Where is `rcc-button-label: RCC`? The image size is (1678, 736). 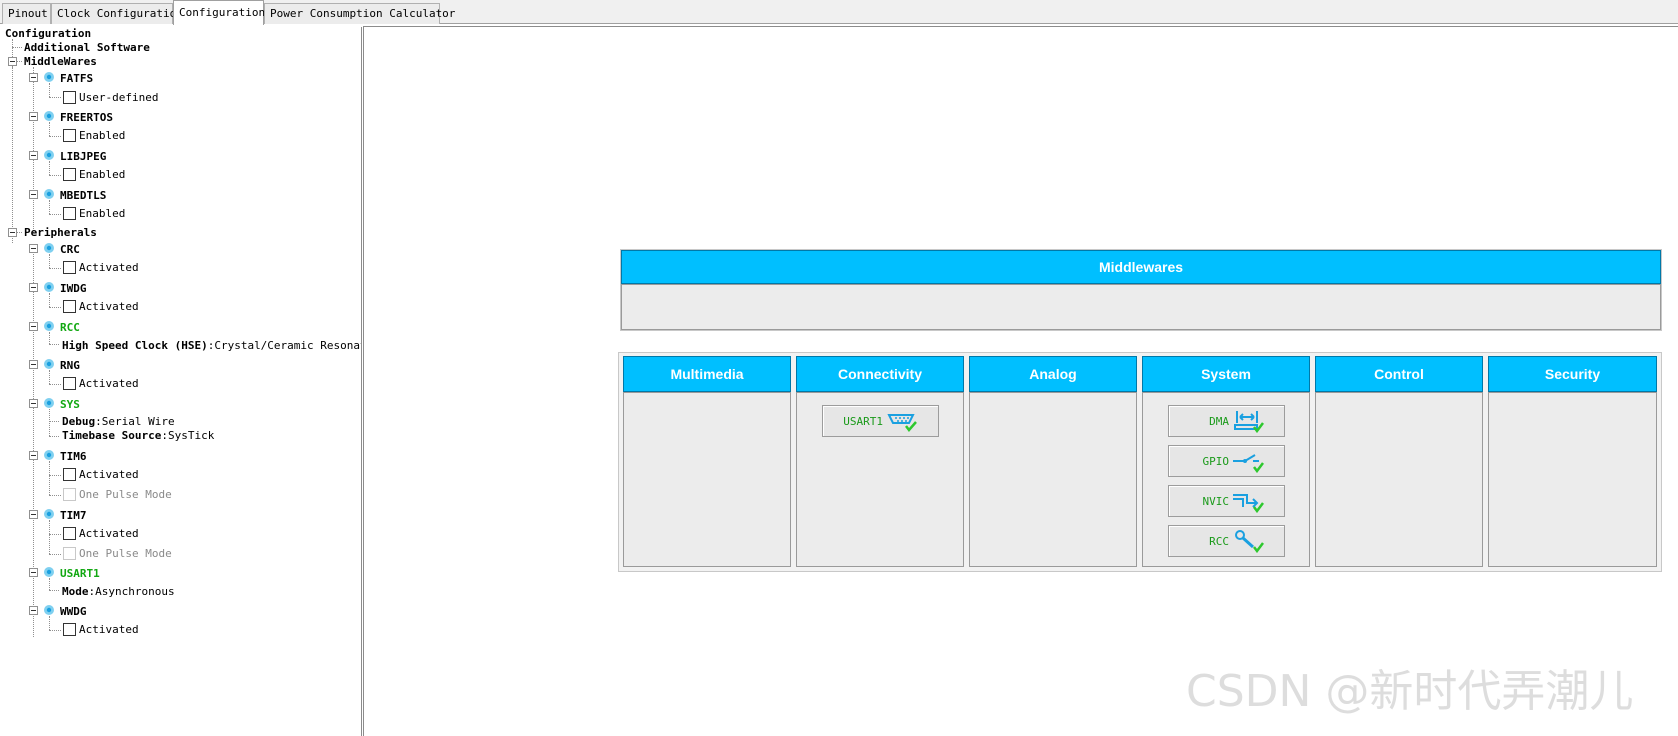 rcc-button-label: RCC is located at coordinates (1219, 541).